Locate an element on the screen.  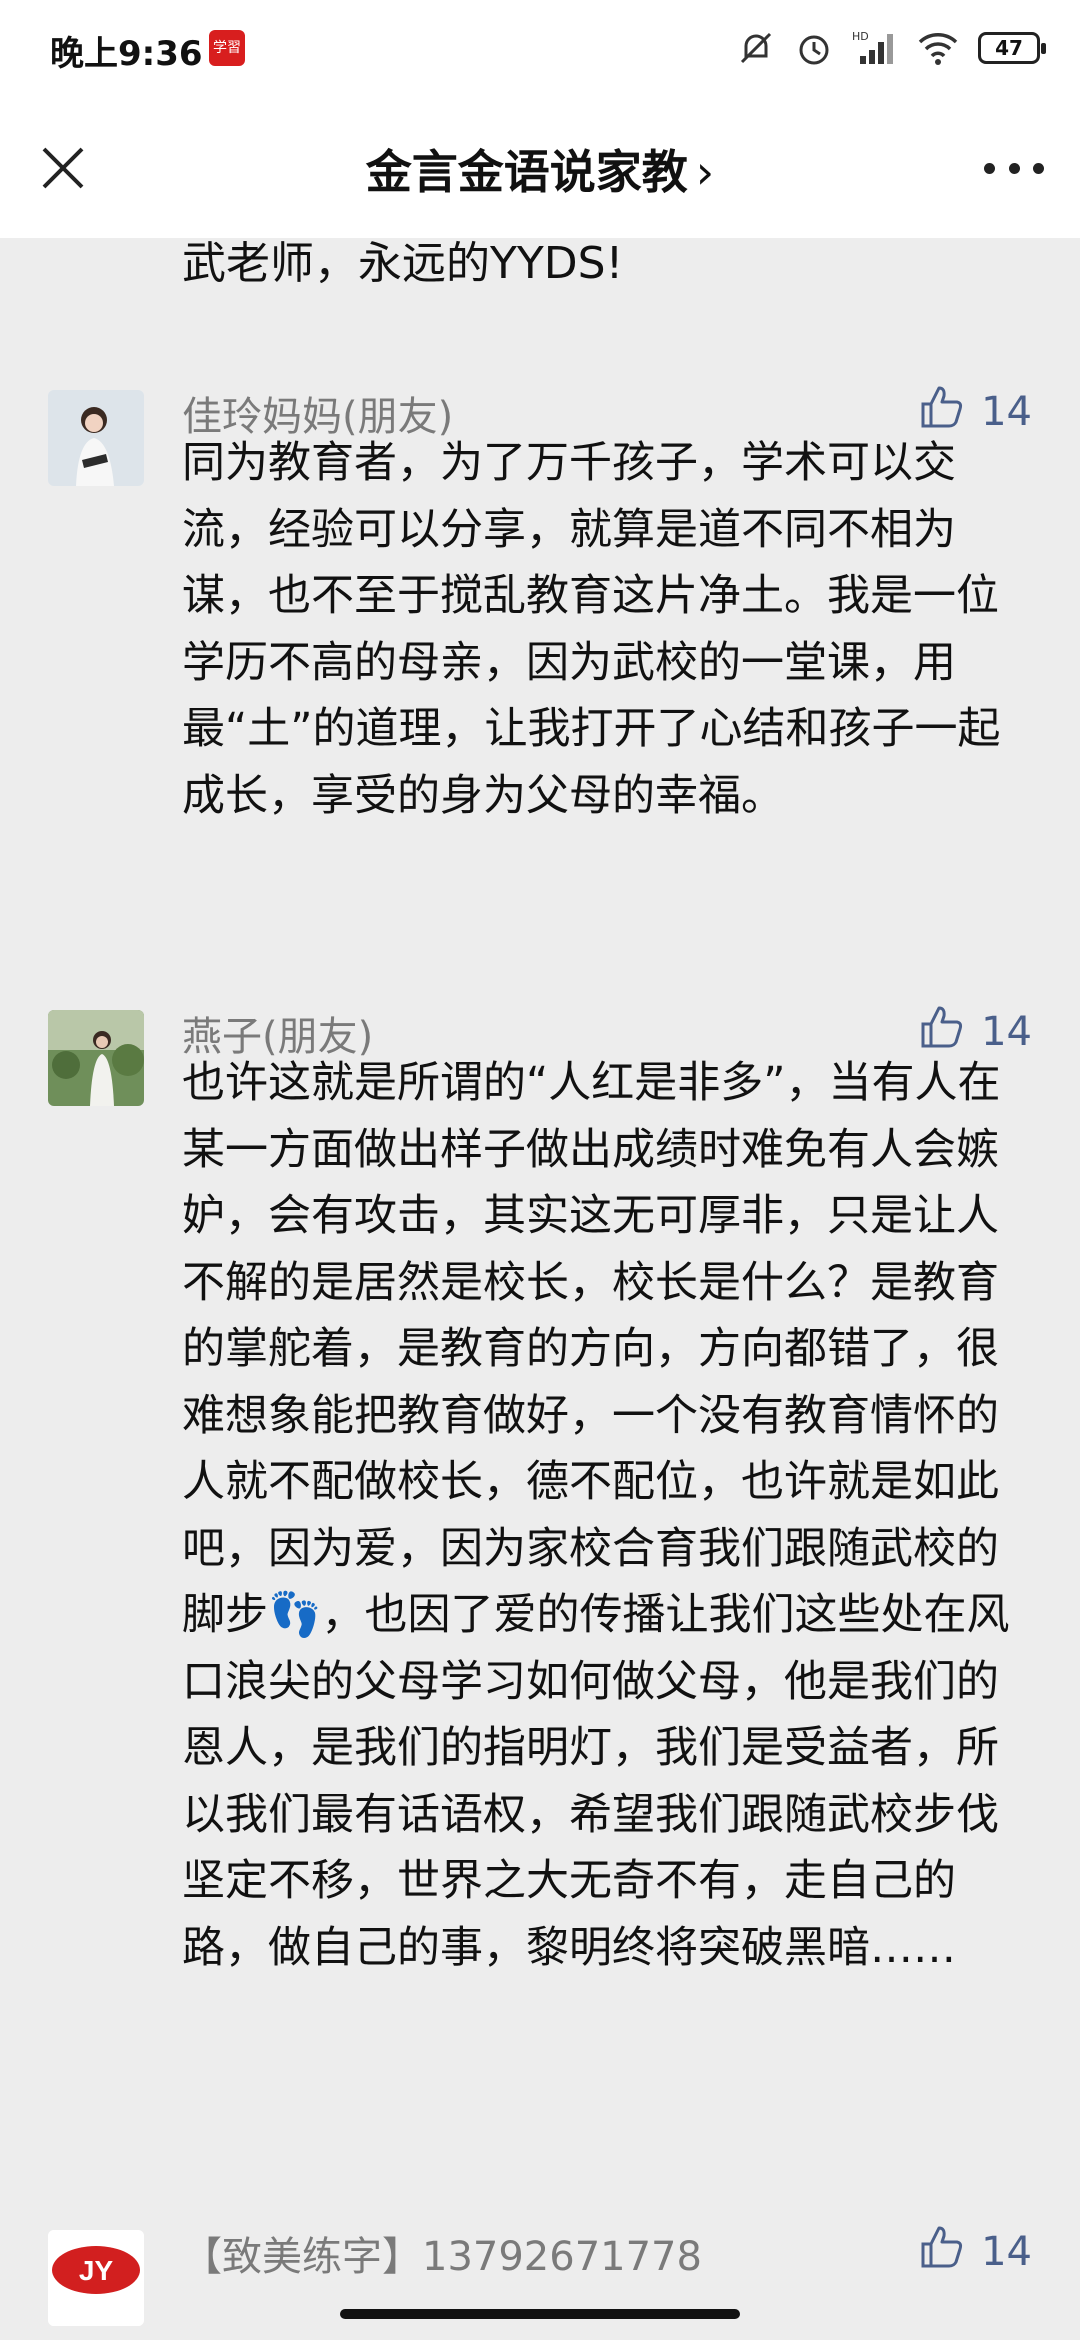
status-bar: 晚上9:36 学習 HD 47 is located at coordinates (540, 50).